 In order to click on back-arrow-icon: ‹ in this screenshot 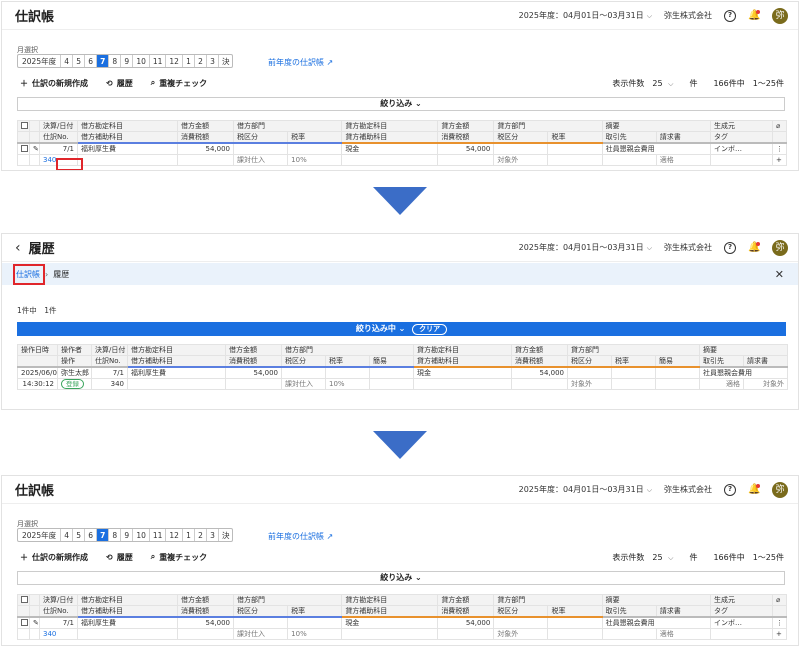, I will do `click(18, 248)`.